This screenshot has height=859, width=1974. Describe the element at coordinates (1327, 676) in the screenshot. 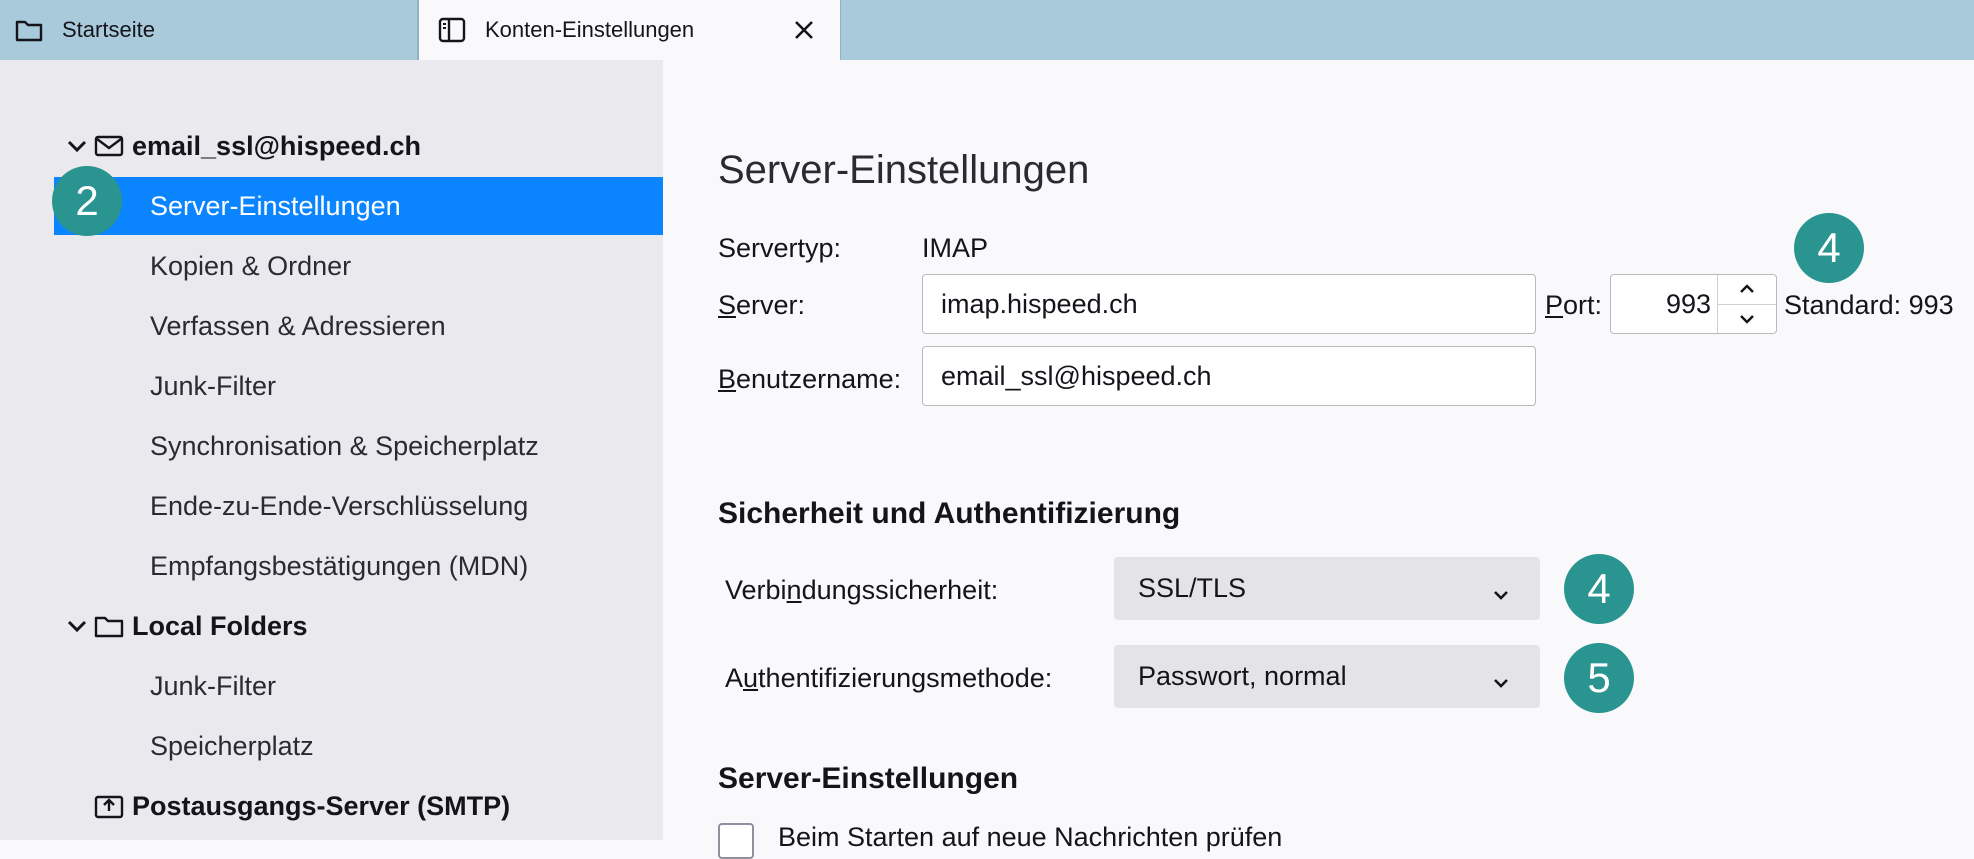

I see `auth-method-select: Passwort, normal` at that location.